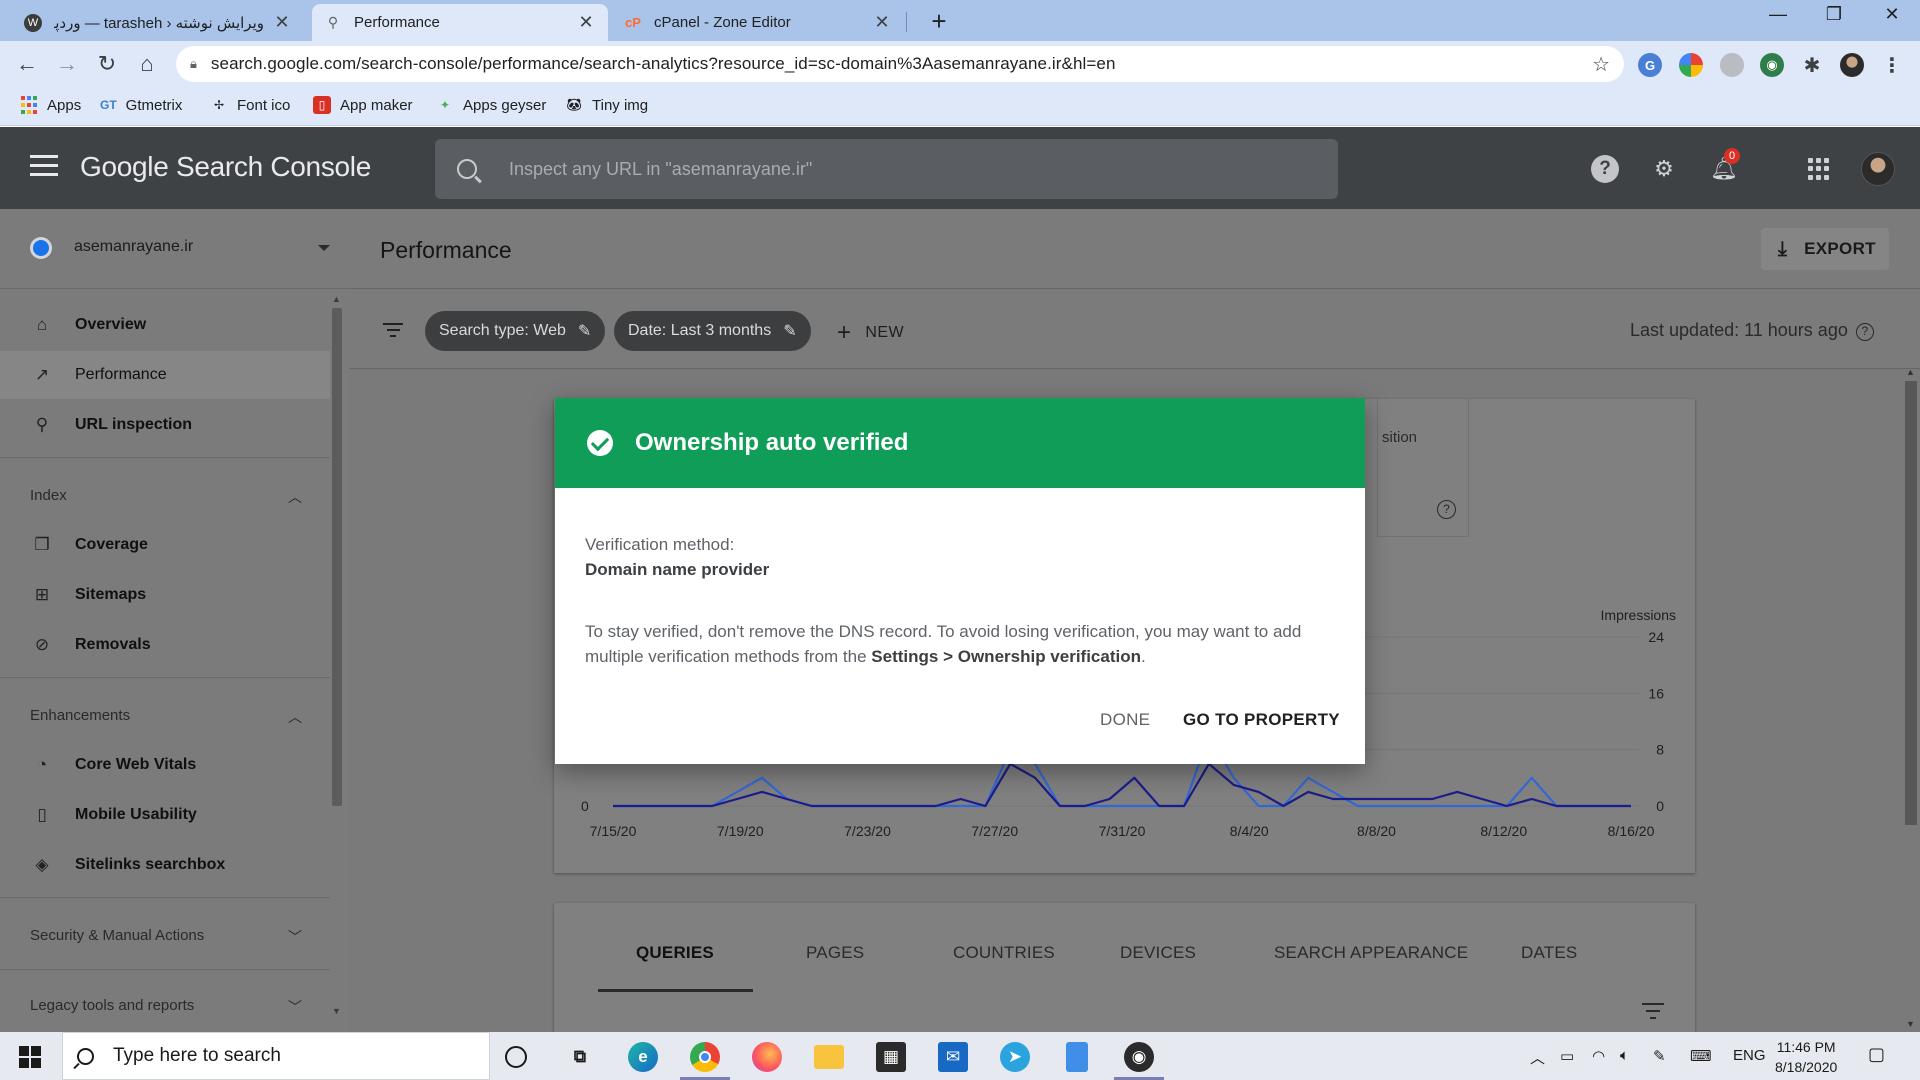  Describe the element at coordinates (50, 105) in the screenshot. I see `bookmark-apps: Apps` at that location.